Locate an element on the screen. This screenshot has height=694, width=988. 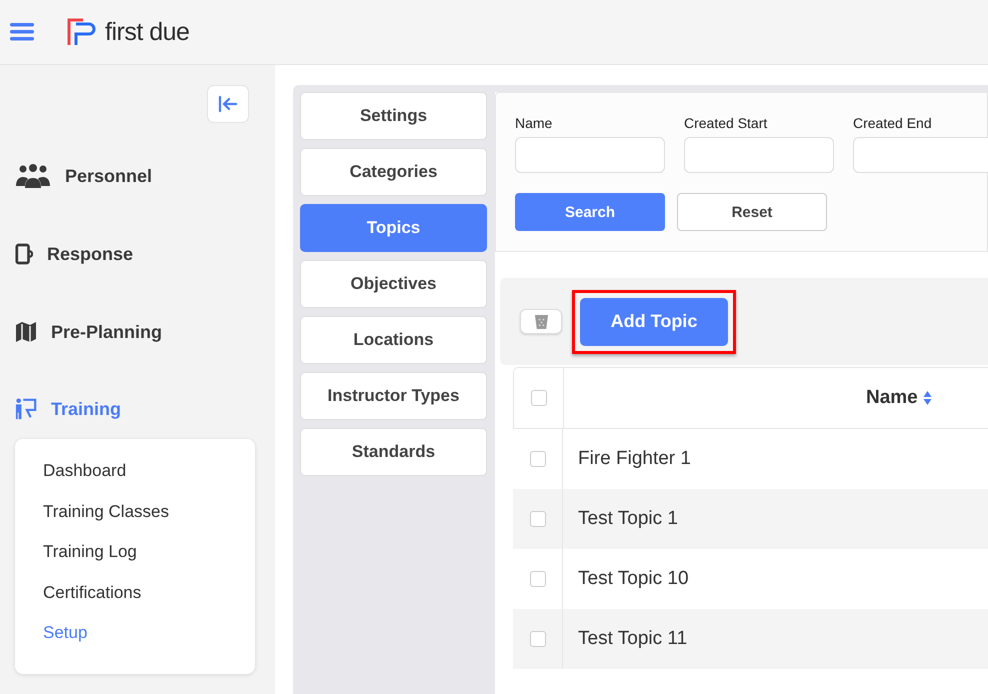
delete-button is located at coordinates (541, 321).